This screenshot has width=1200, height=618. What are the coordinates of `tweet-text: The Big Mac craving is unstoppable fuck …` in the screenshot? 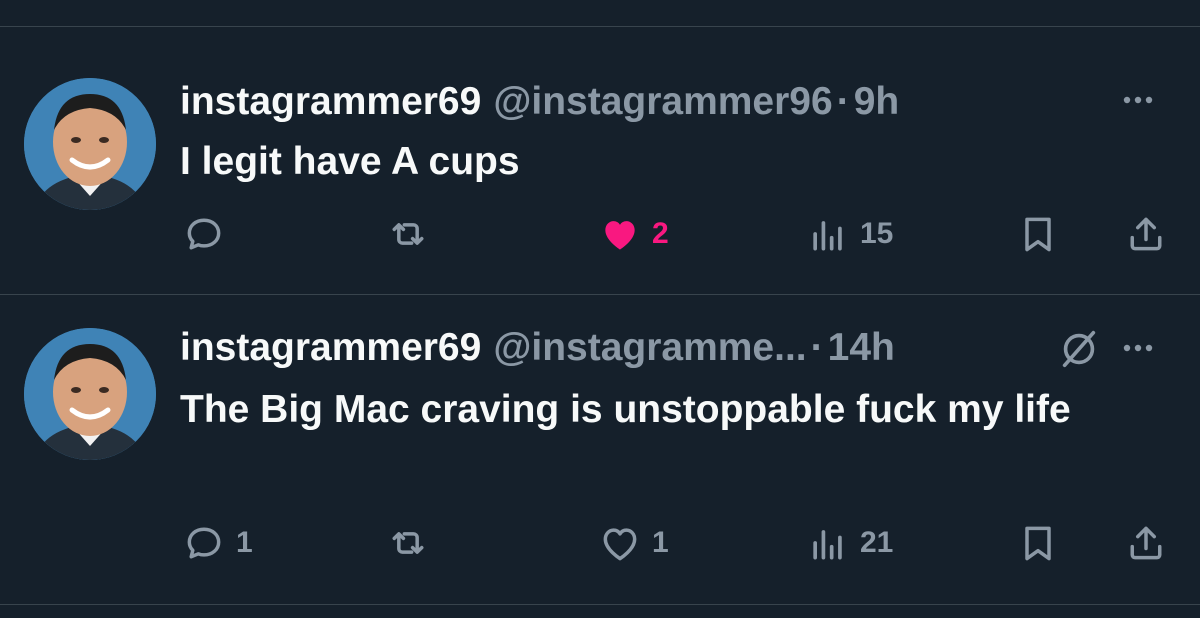 It's located at (625, 409).